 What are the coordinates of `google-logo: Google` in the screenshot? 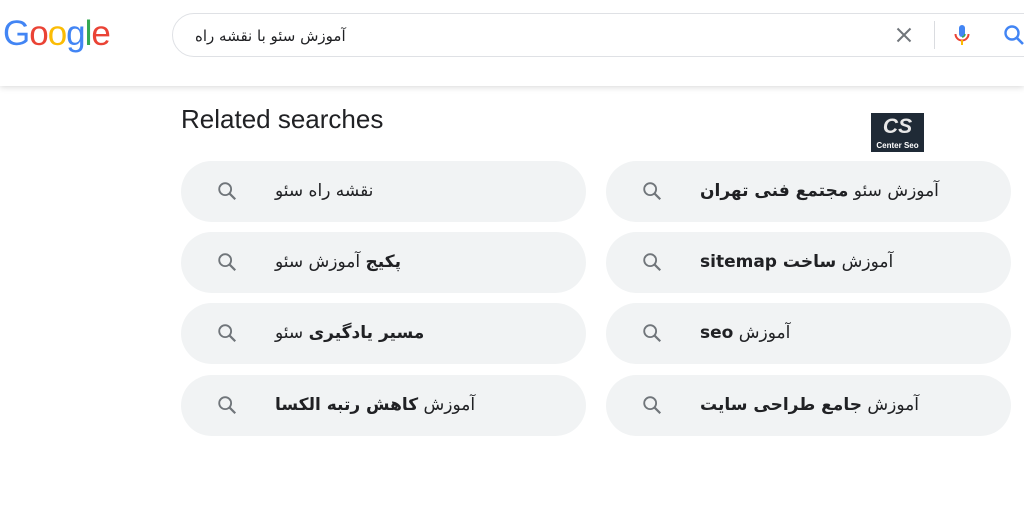 It's located at (57, 34).